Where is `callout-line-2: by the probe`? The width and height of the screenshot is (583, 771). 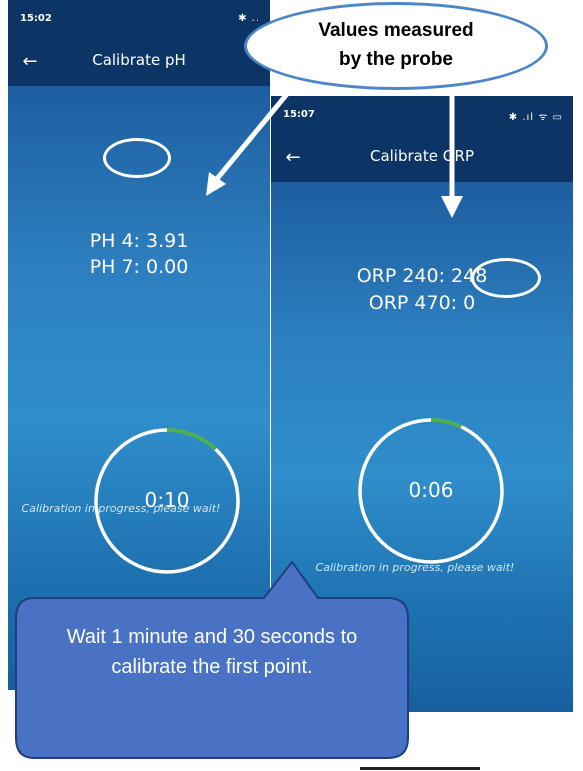 callout-line-2: by the probe is located at coordinates (395, 59).